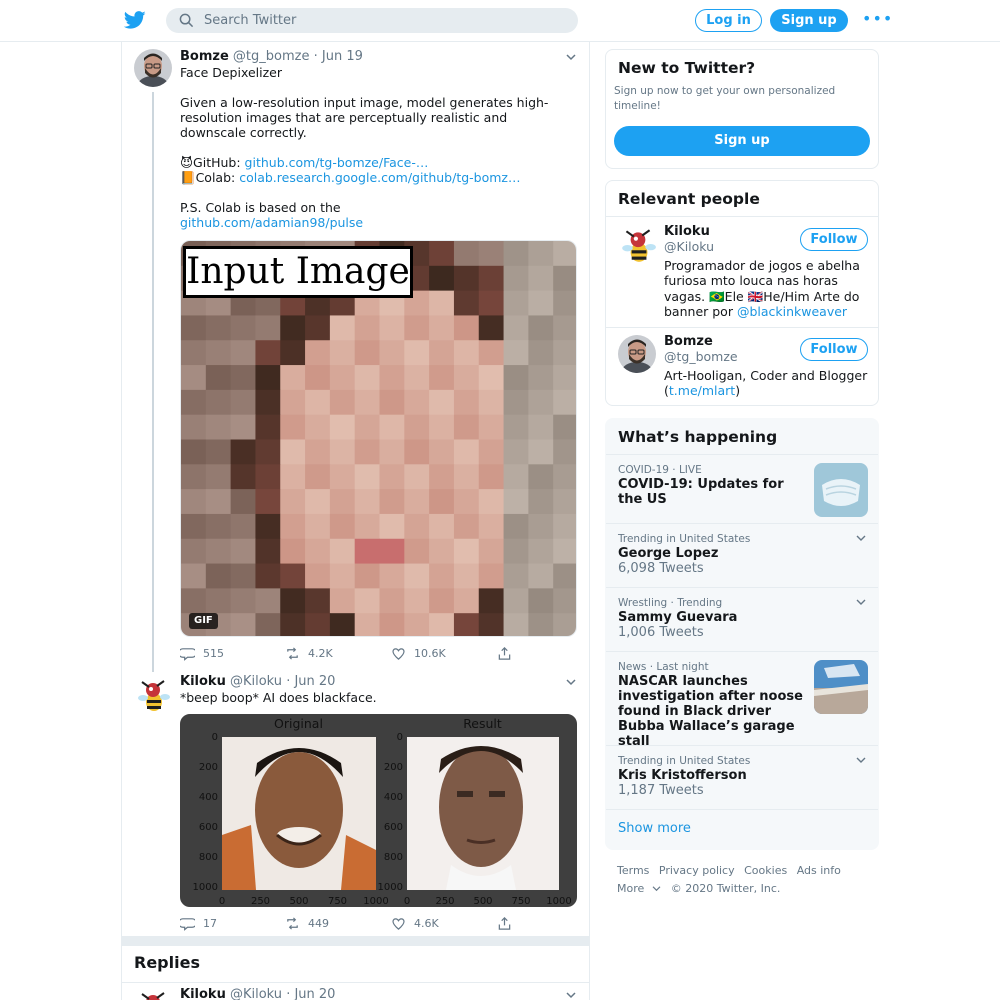 This screenshot has height=1000, width=1000. What do you see at coordinates (765, 870) in the screenshot?
I see `footer-link-cookies: Cookies` at bounding box center [765, 870].